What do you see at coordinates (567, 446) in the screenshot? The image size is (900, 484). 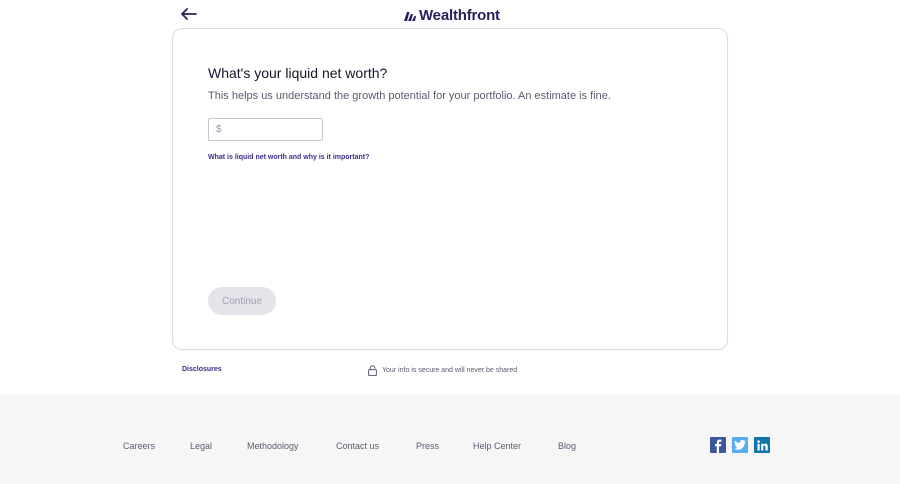 I see `footer-link-blog: Blog` at bounding box center [567, 446].